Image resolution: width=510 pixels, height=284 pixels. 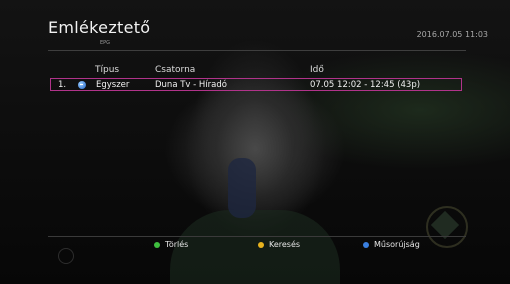 I want to click on column-header-type: Típus, so click(x=107, y=70).